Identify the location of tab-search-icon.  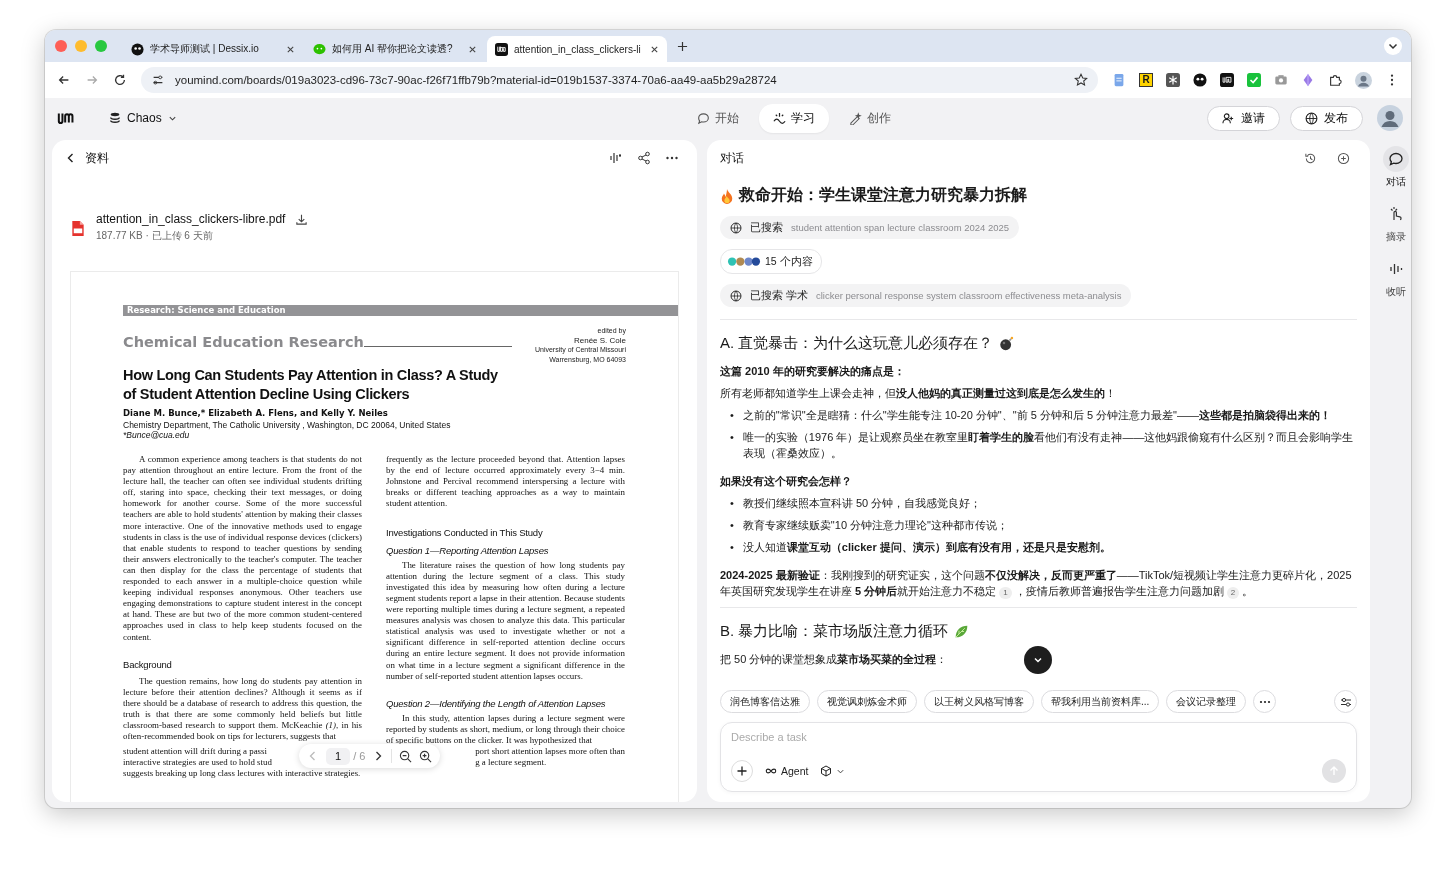
(1393, 46).